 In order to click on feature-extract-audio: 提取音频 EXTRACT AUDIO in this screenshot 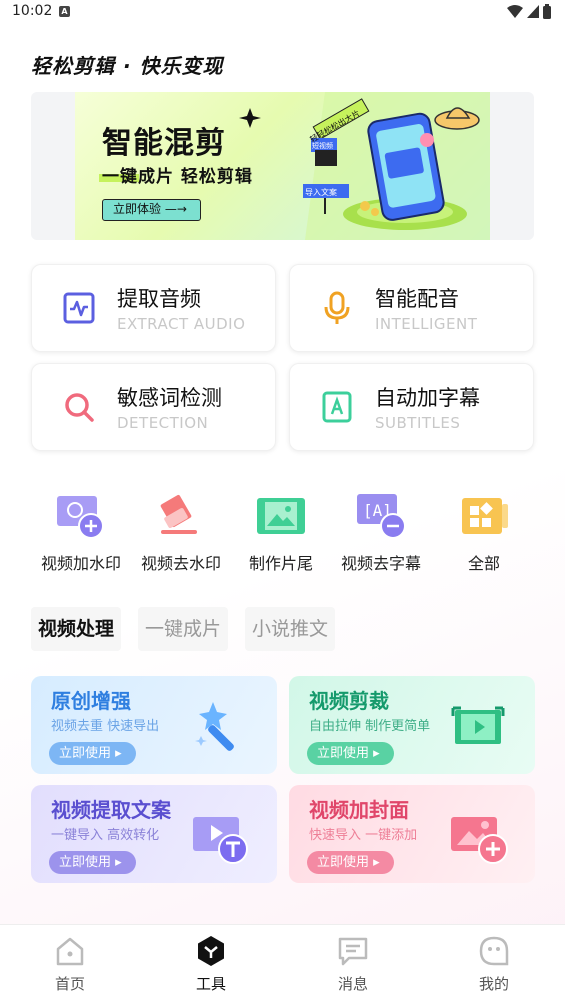, I will do `click(153, 308)`.